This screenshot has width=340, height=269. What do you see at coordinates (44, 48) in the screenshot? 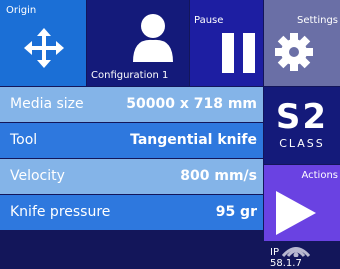
I see `move-arrows-icon` at bounding box center [44, 48].